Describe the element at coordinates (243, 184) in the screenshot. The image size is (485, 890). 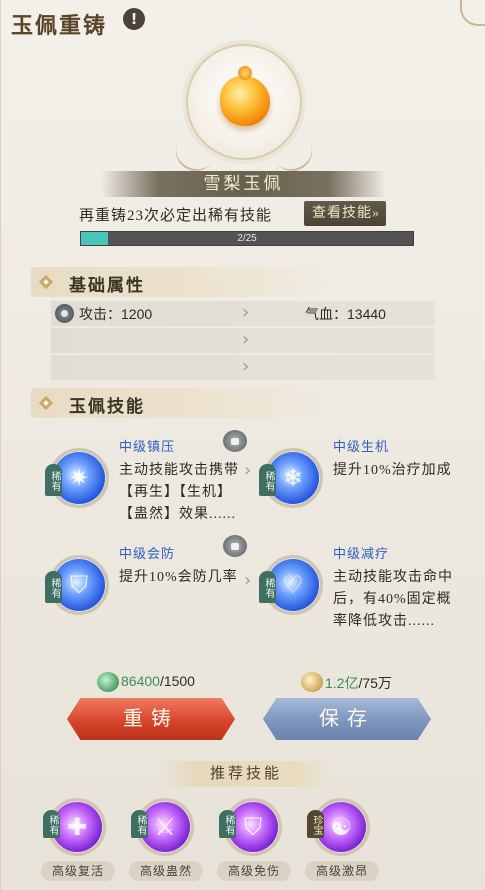
I see `item-name: 雪梨玉佩` at that location.